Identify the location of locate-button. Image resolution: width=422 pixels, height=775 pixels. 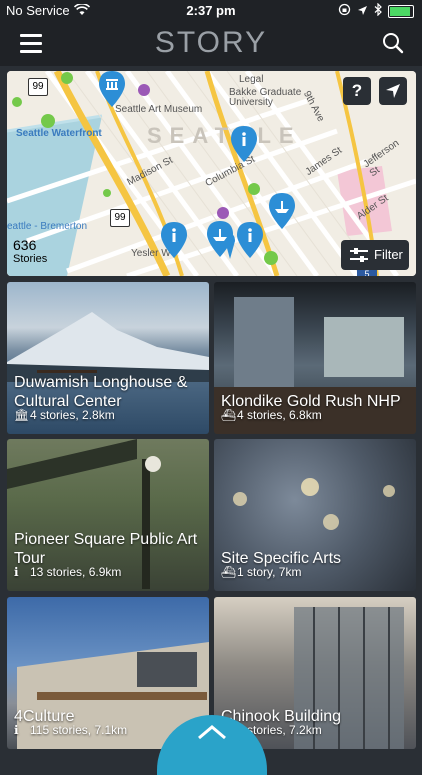
(393, 91).